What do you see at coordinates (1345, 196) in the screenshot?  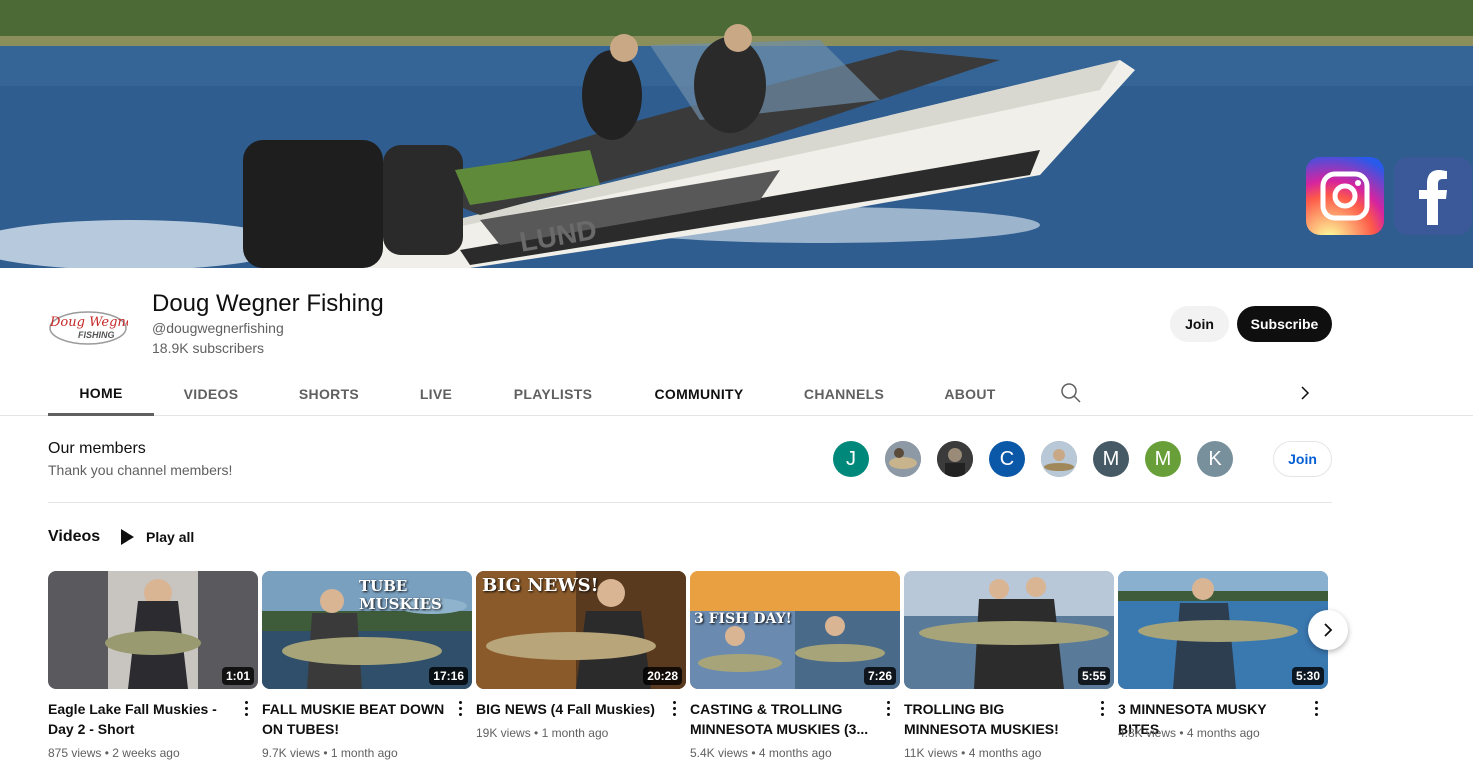 I see `instagram-icon` at bounding box center [1345, 196].